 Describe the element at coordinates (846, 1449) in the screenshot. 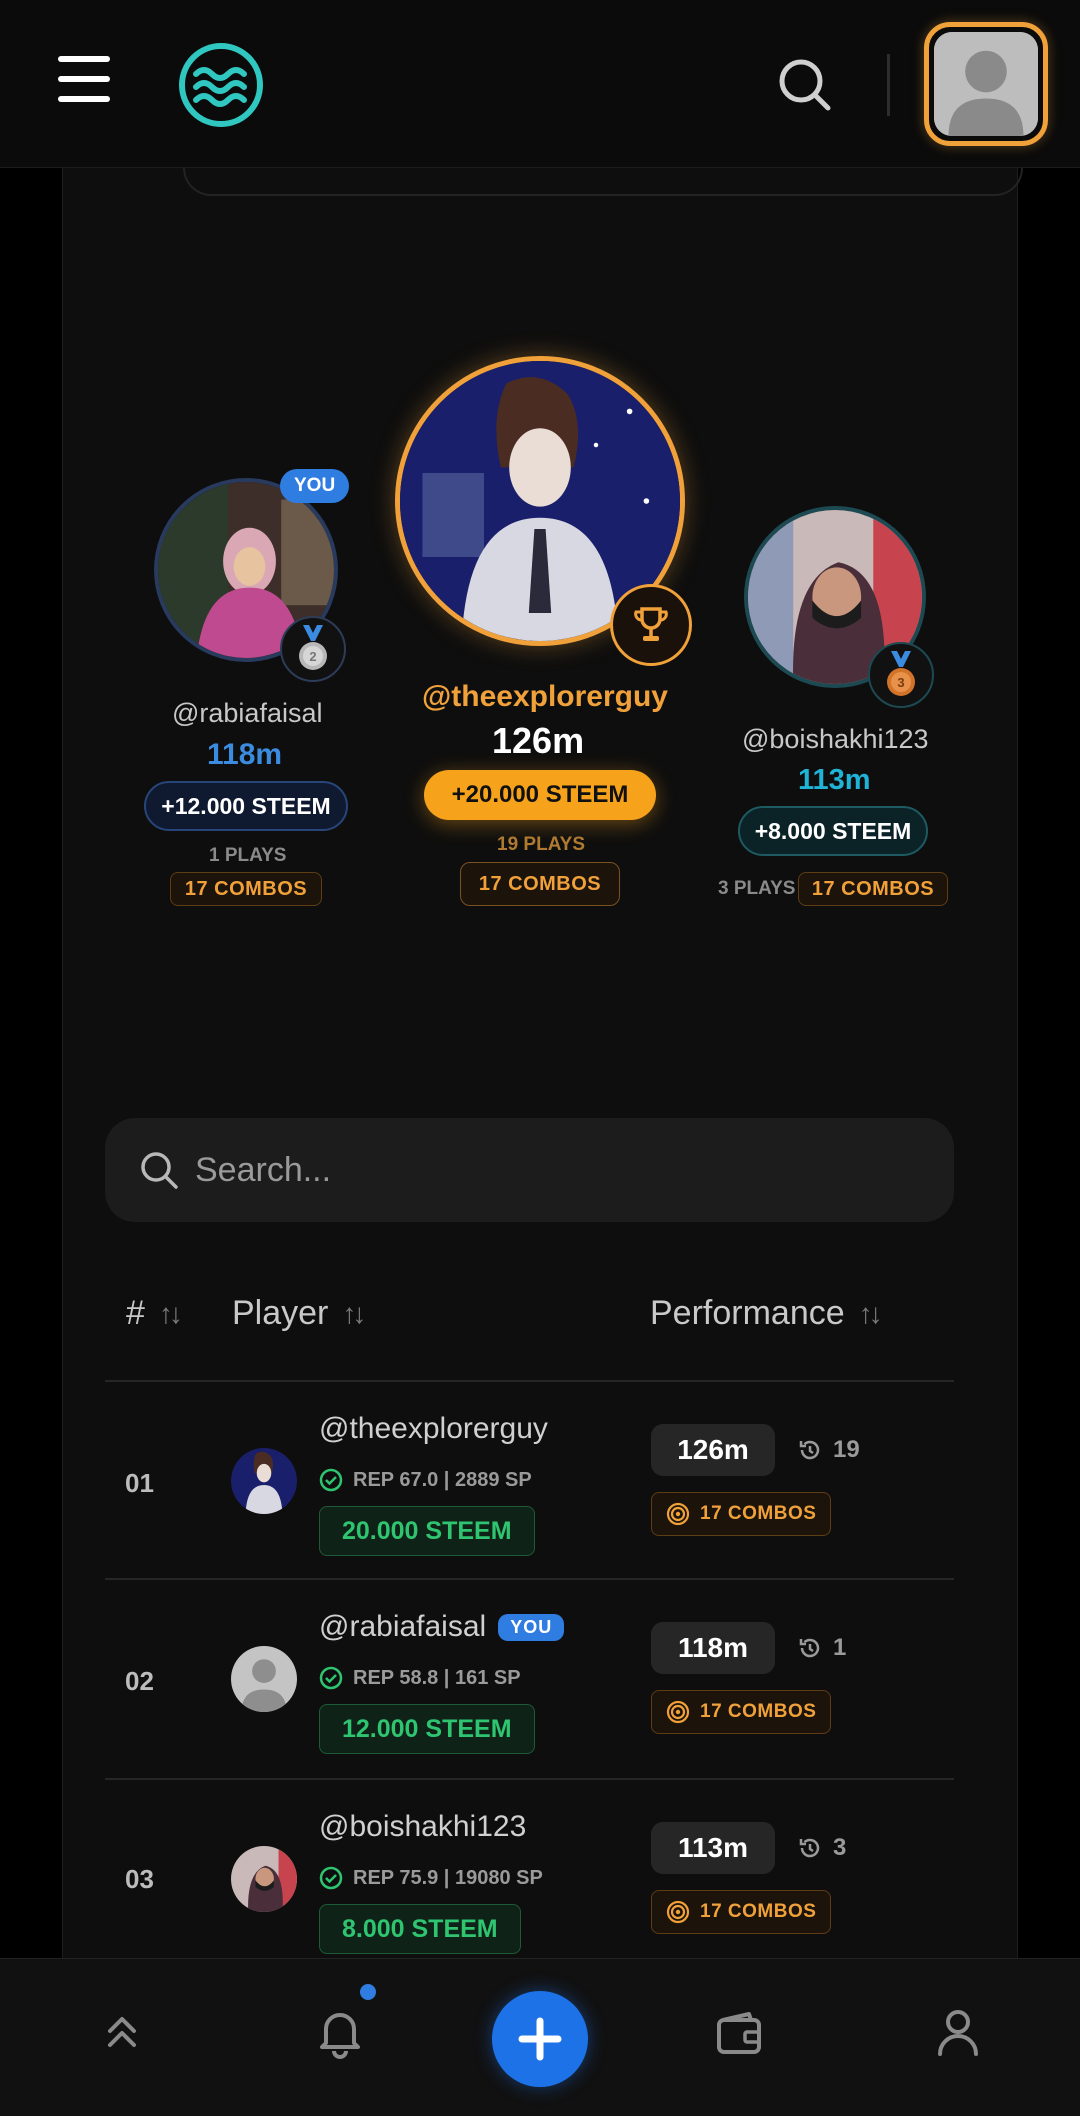

I see `row-plays-text: 19` at that location.